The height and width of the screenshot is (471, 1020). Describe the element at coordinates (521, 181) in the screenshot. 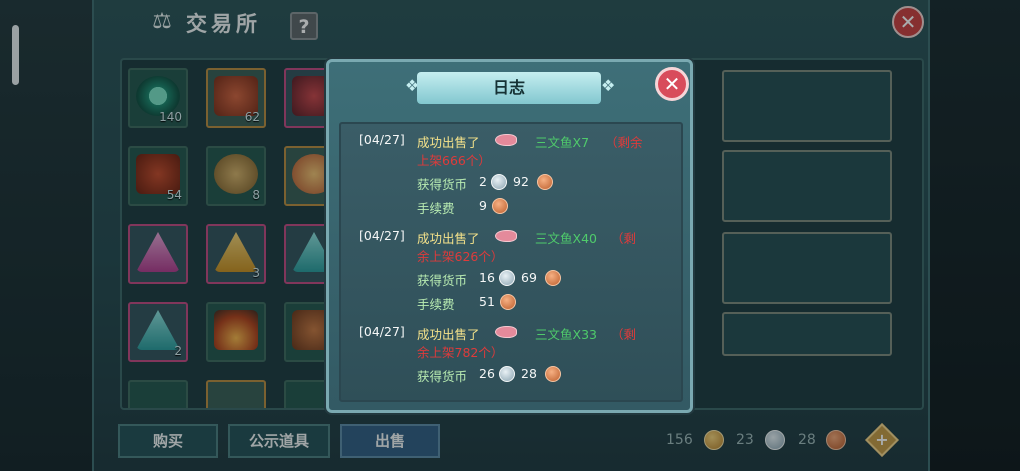

I see `copper-earned: 92` at that location.